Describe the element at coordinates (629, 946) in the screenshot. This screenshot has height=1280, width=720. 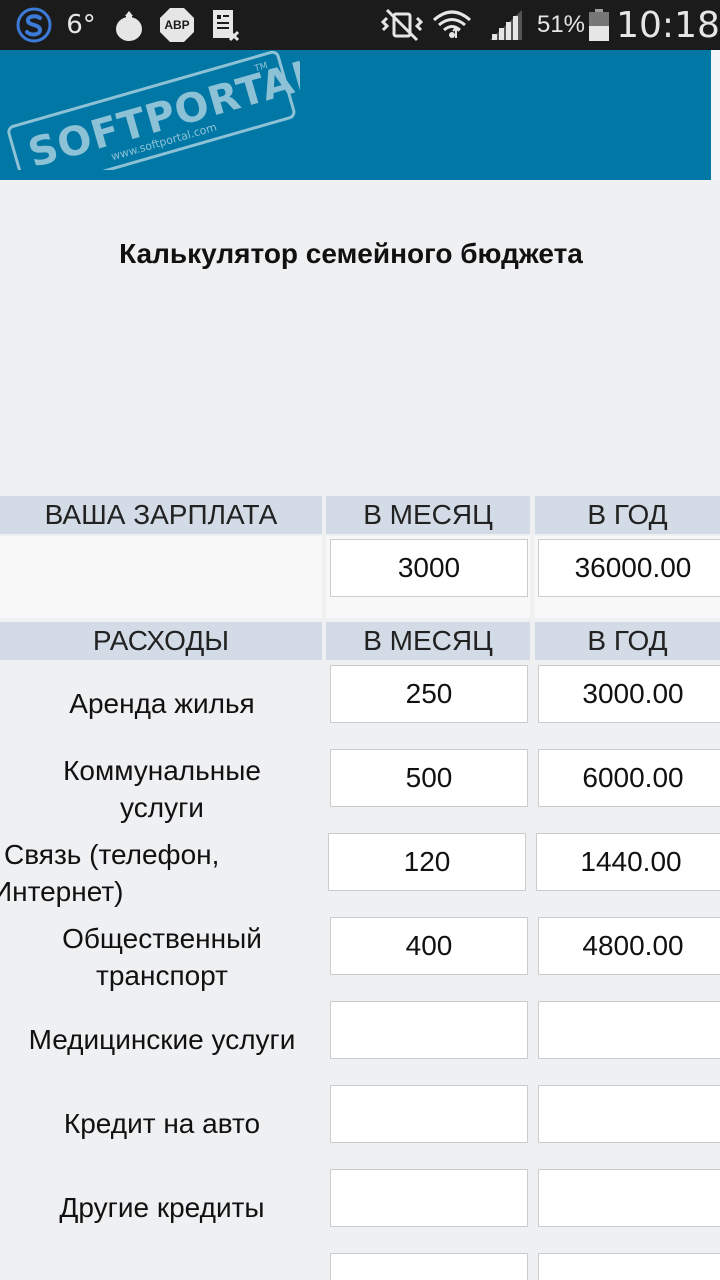
I see `expense-transport-year-output: 4800.00` at that location.